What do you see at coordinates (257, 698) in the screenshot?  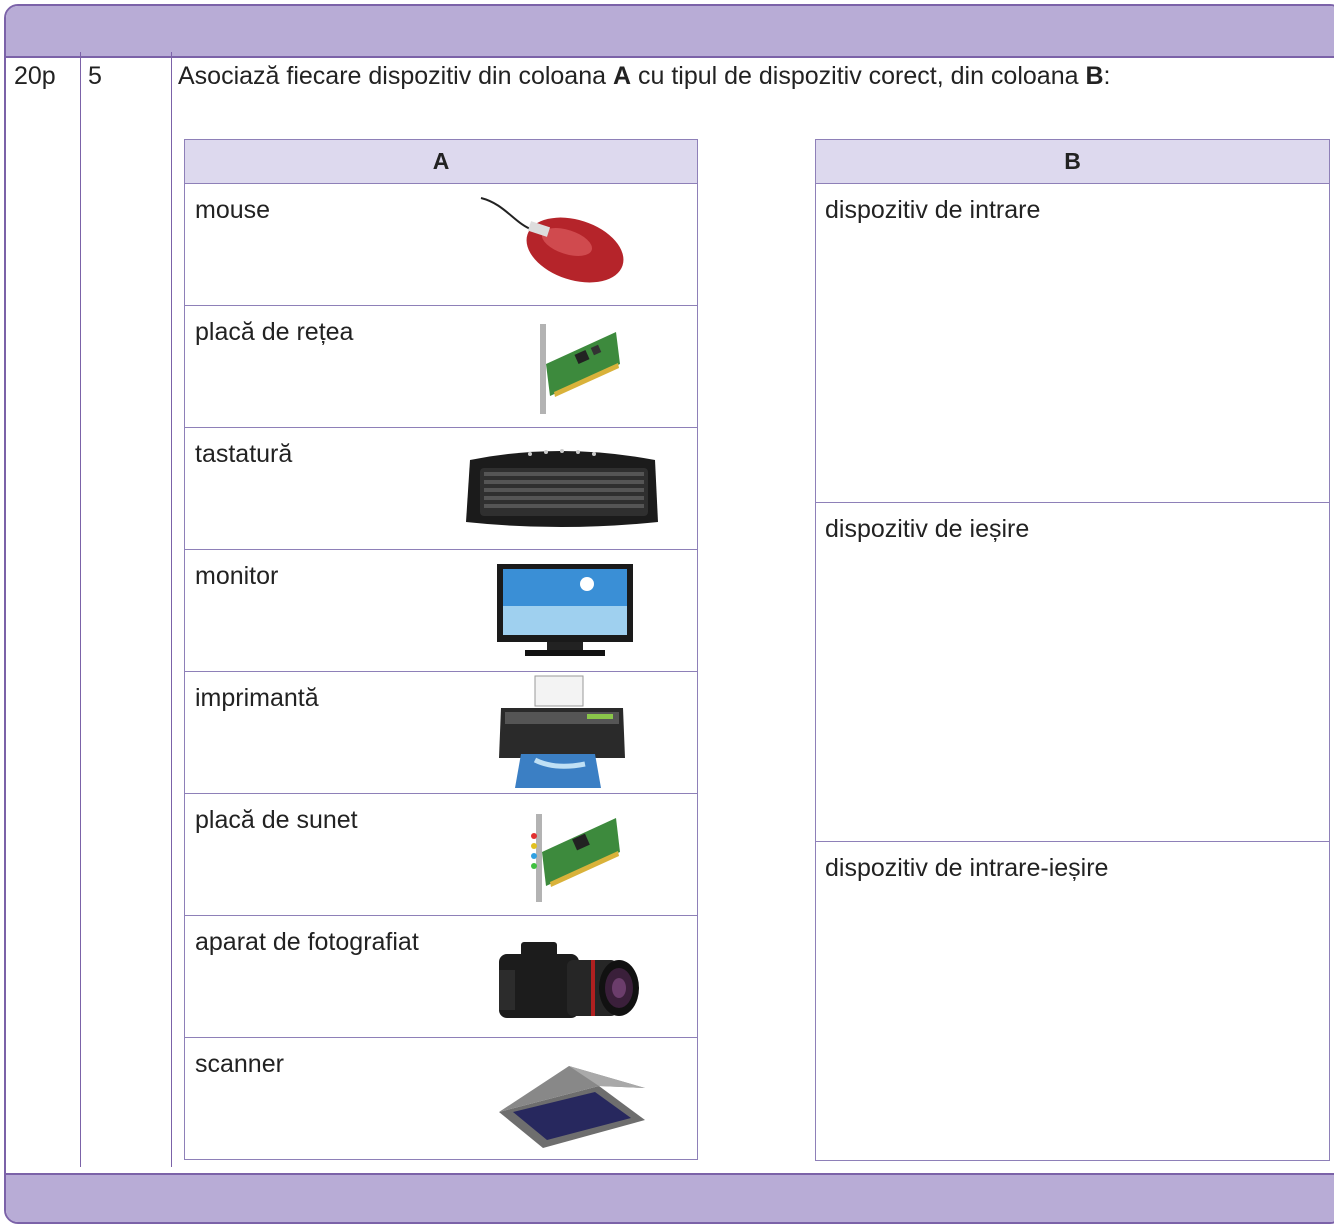 I see `device-label: imprimantă` at bounding box center [257, 698].